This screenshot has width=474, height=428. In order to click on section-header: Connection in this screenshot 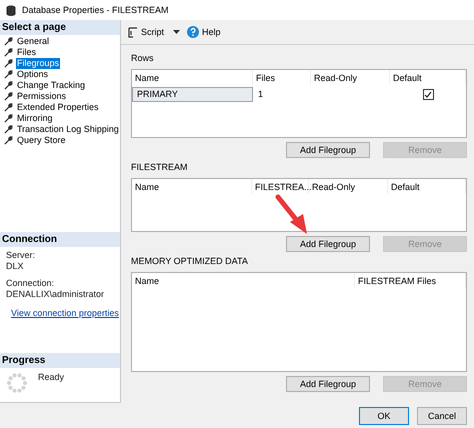, I will do `click(60, 239)`.